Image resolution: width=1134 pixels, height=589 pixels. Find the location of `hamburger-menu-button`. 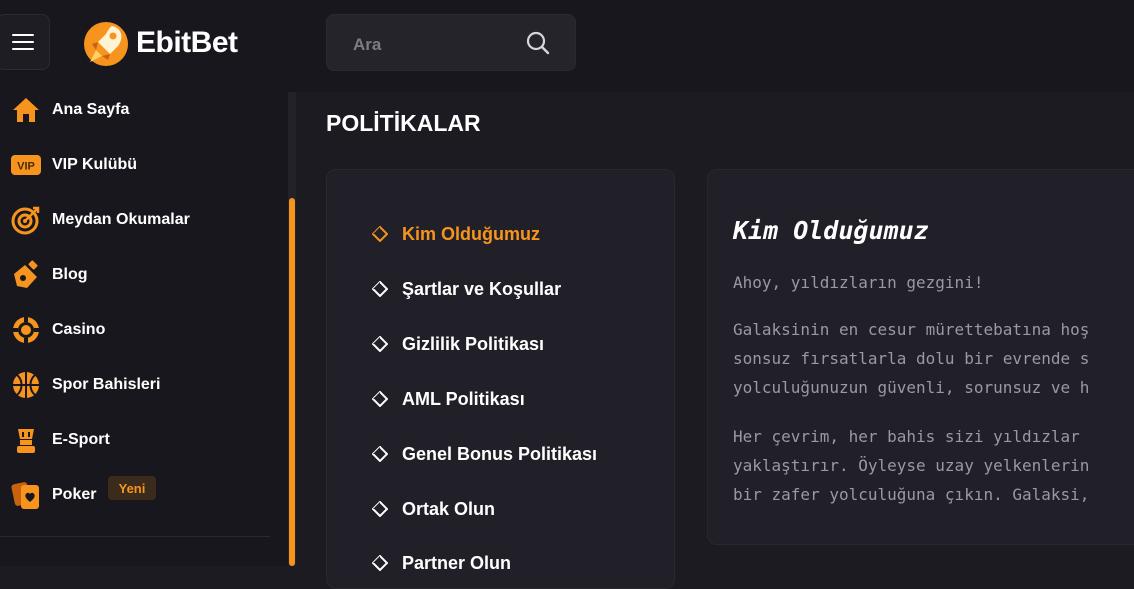

hamburger-menu-button is located at coordinates (25, 42).